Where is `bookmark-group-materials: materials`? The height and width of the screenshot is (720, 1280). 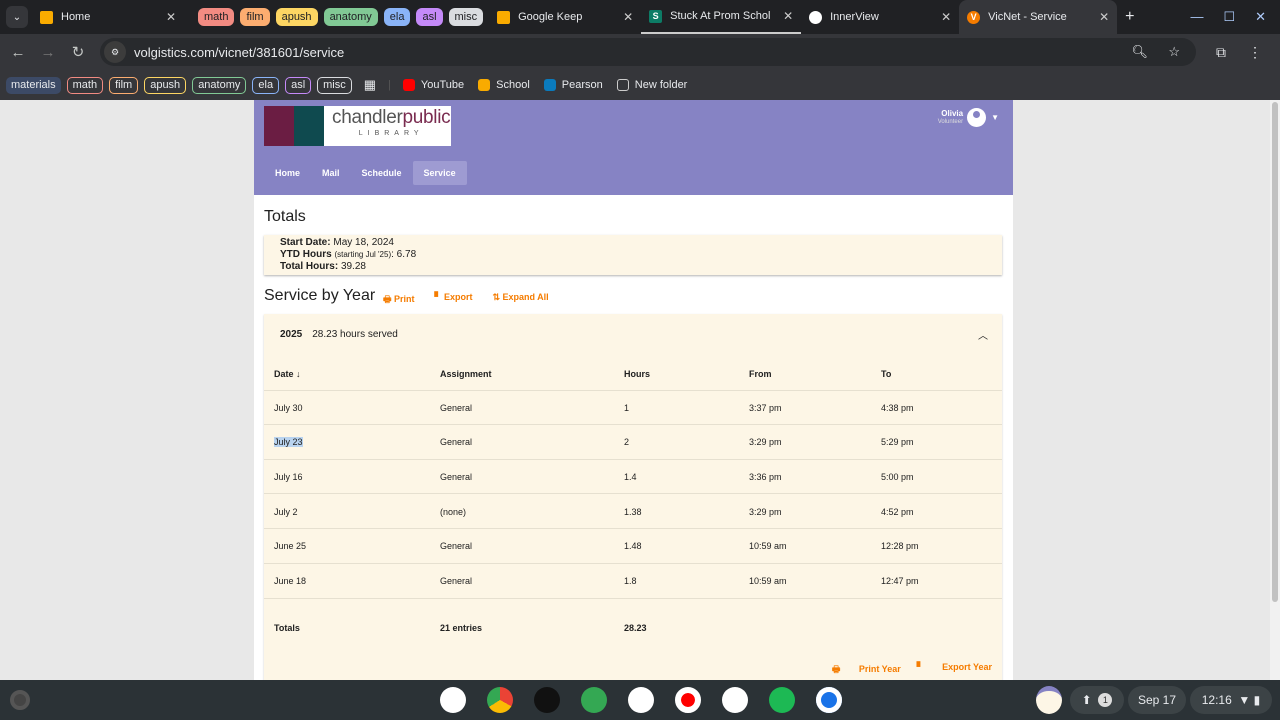 bookmark-group-materials: materials is located at coordinates (33, 85).